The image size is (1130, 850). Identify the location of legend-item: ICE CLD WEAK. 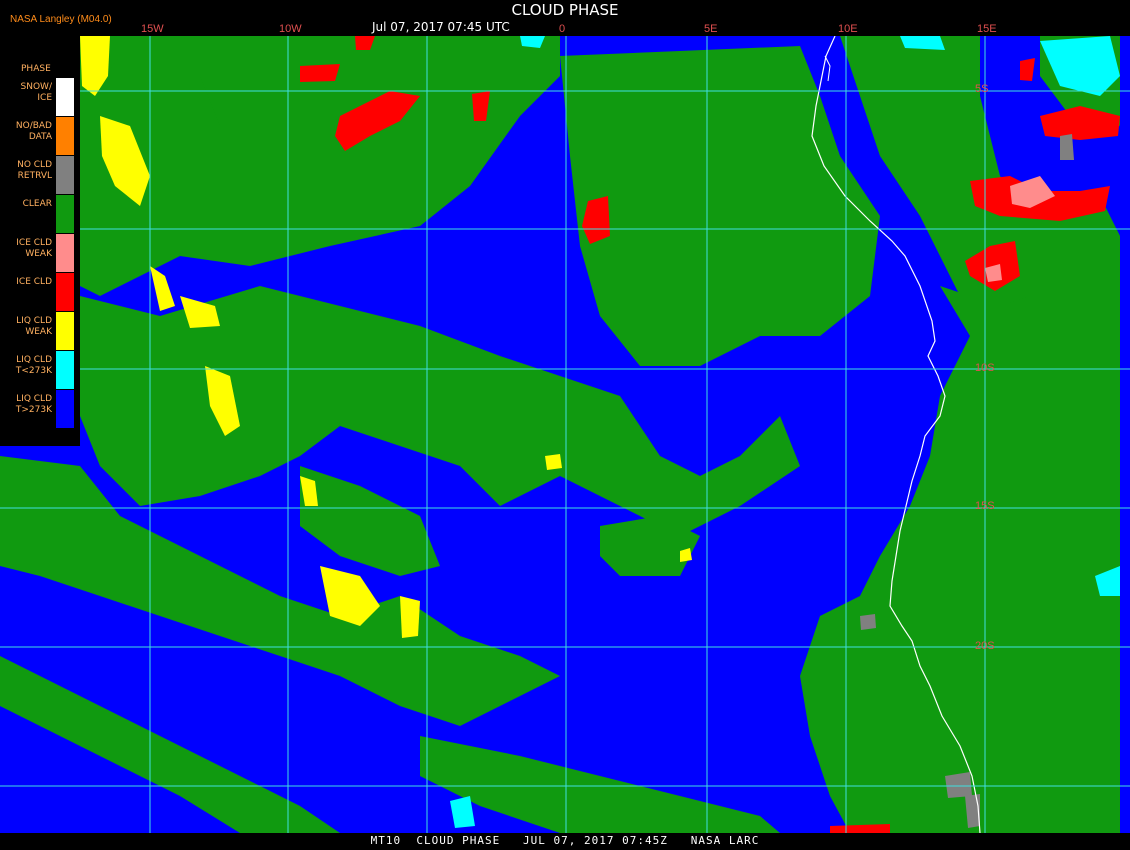
(40, 253).